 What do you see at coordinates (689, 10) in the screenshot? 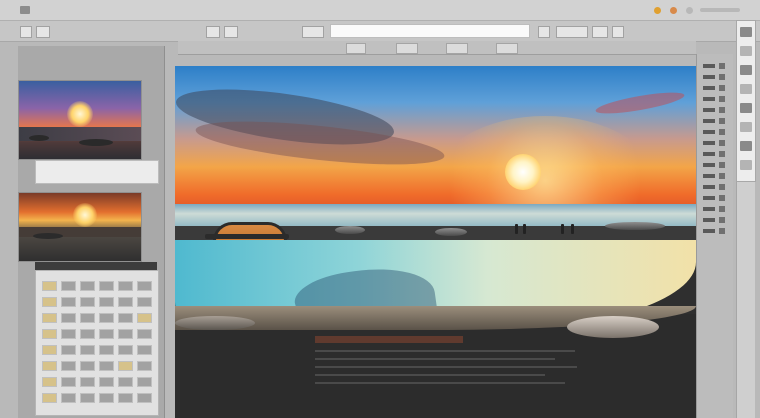
I see `close-icon` at bounding box center [689, 10].